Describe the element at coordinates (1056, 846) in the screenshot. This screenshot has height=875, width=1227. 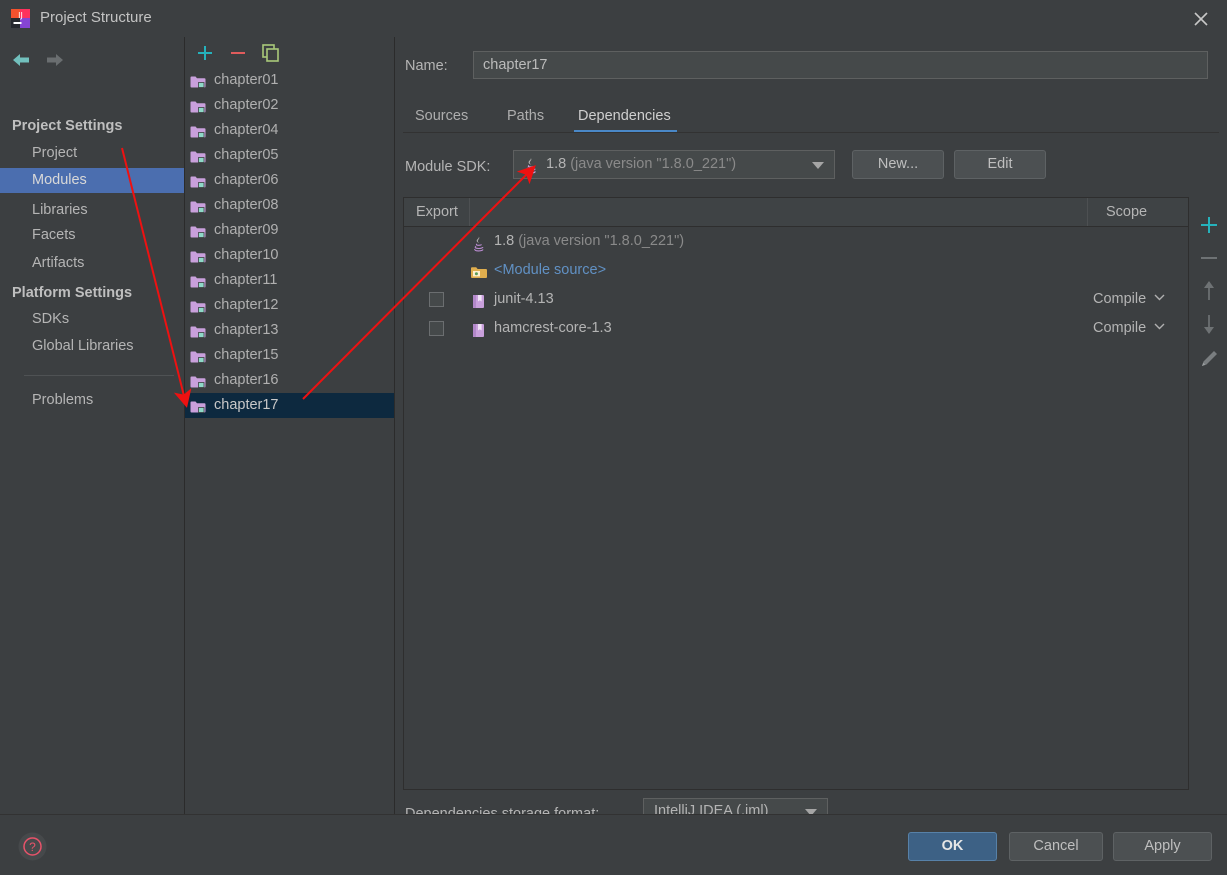
I see `cancel-button: Cancel` at that location.